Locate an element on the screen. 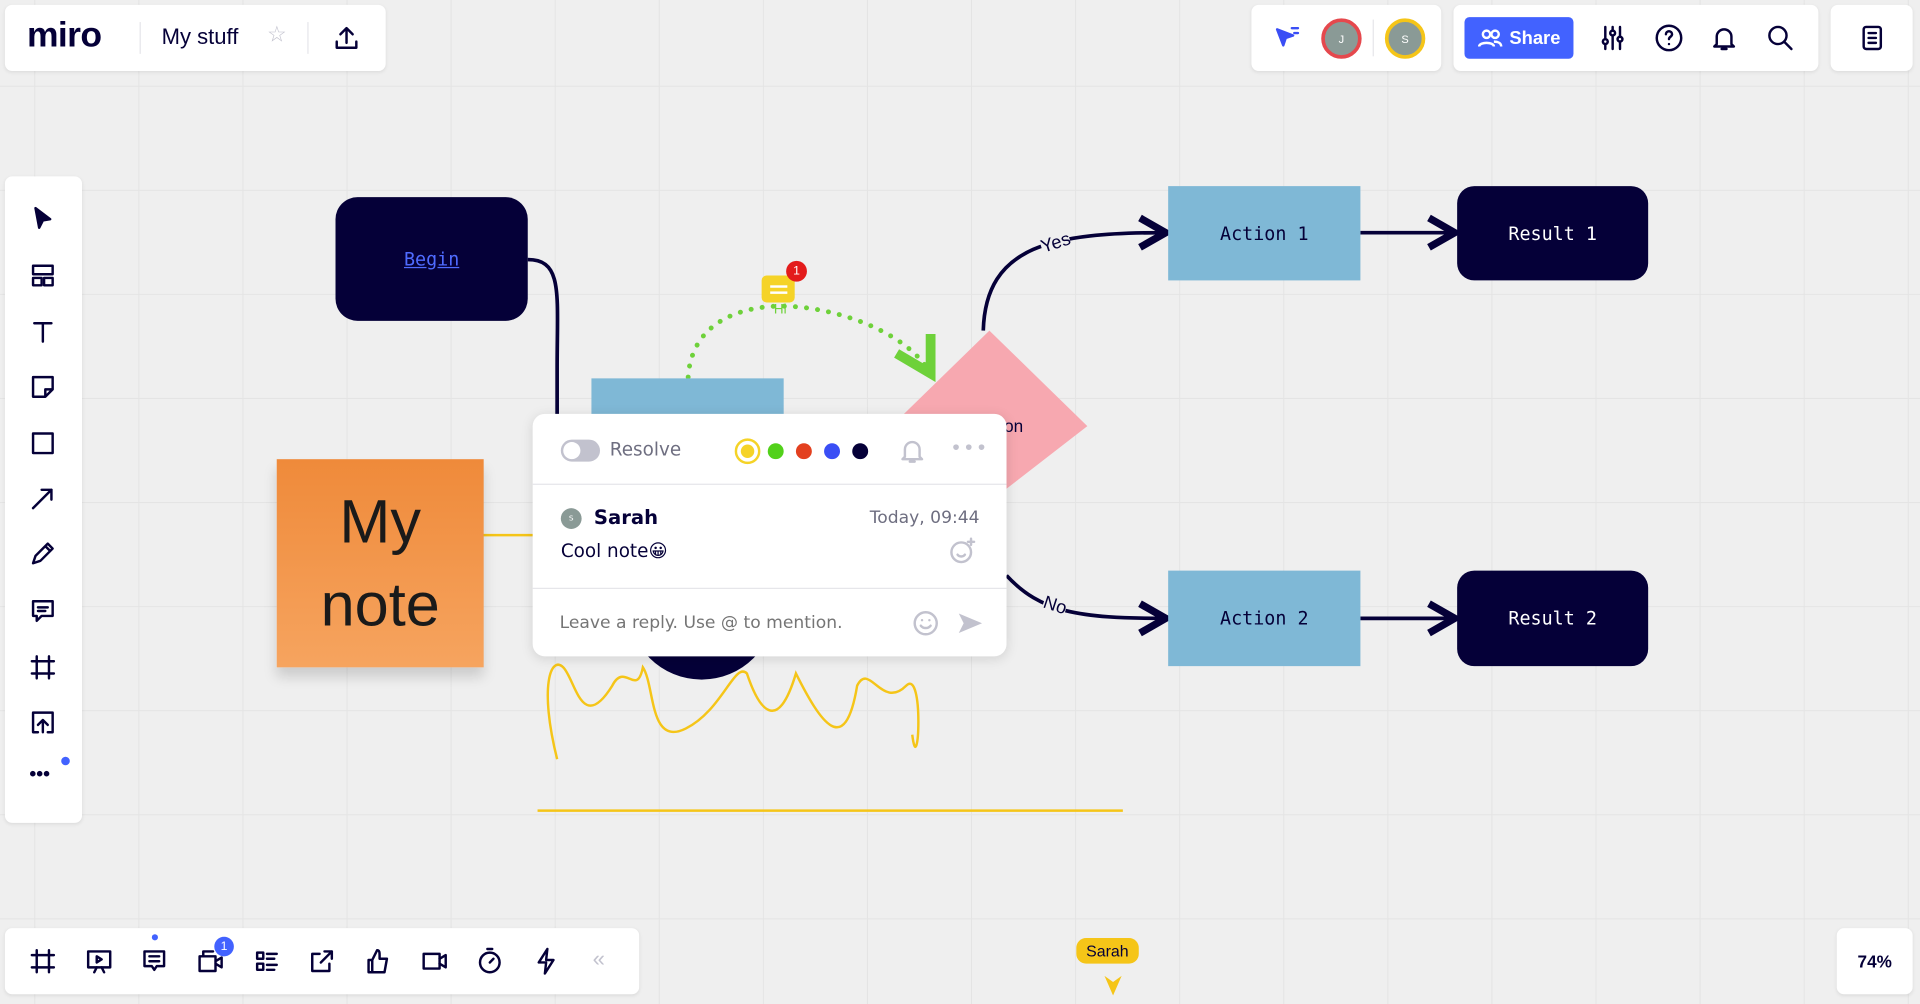 This screenshot has height=1004, width=1920. frame-tool-icon is located at coordinates (42, 667).